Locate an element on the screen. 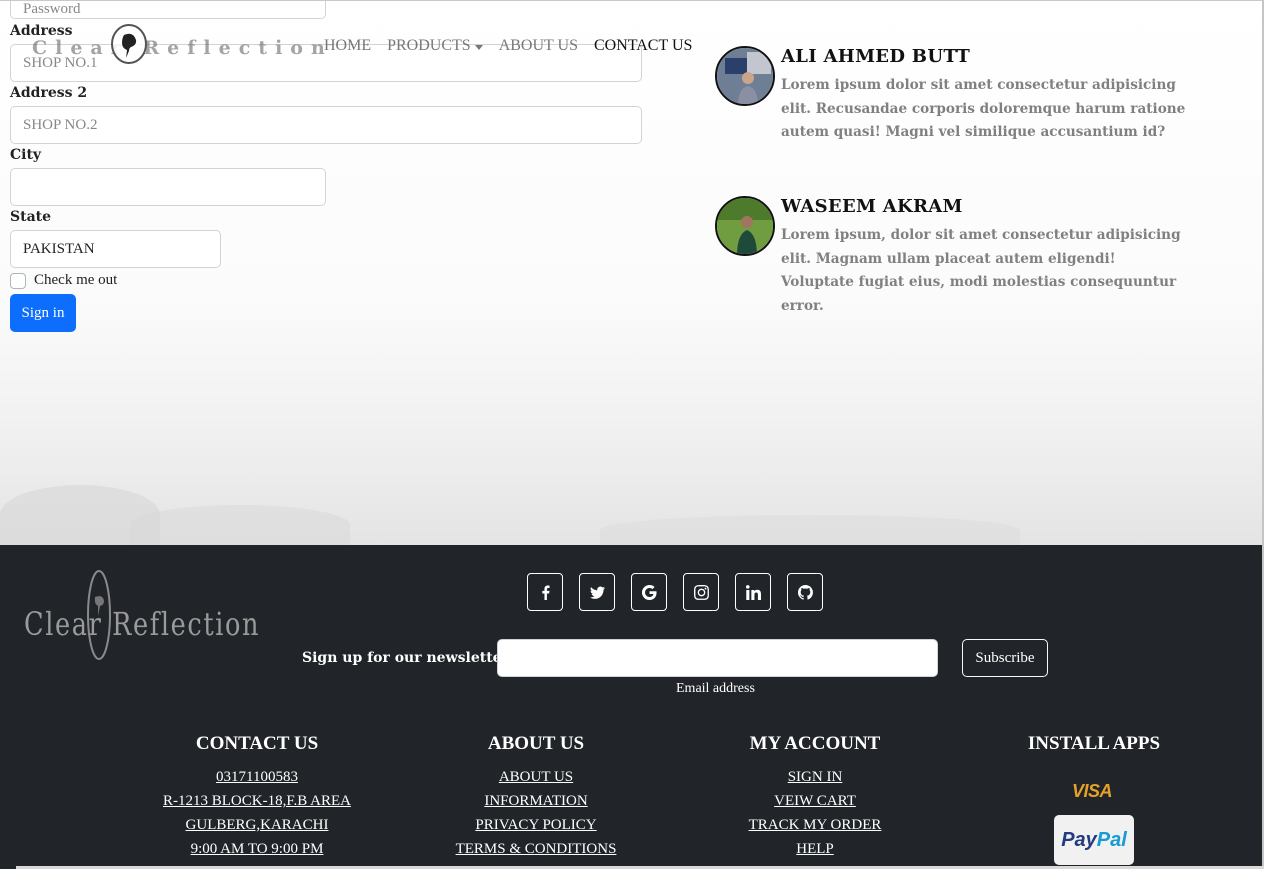  footer-logo-text: Clear Reflection is located at coordinates (142, 624).